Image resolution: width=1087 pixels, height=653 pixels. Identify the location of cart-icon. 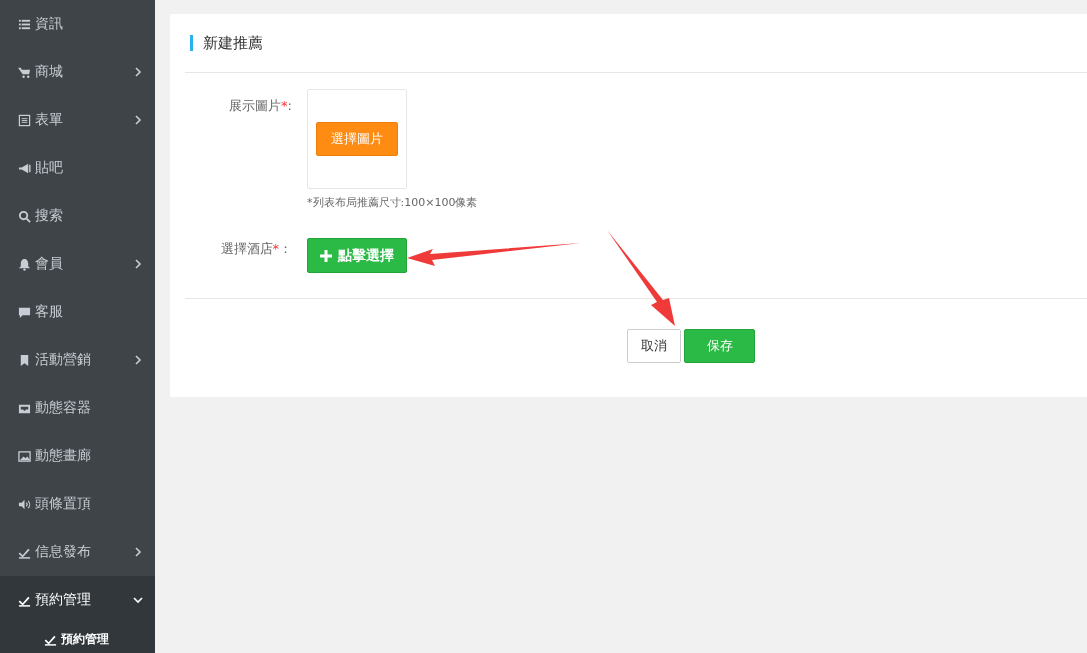
(24, 72).